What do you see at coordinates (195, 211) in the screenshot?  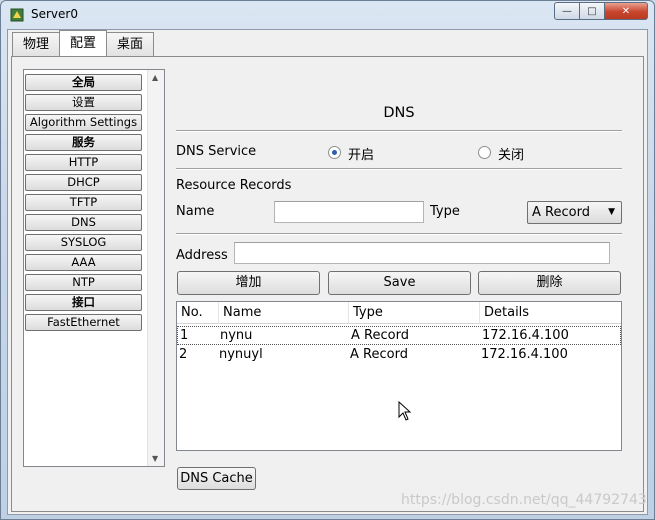 I see `name-label: Name` at bounding box center [195, 211].